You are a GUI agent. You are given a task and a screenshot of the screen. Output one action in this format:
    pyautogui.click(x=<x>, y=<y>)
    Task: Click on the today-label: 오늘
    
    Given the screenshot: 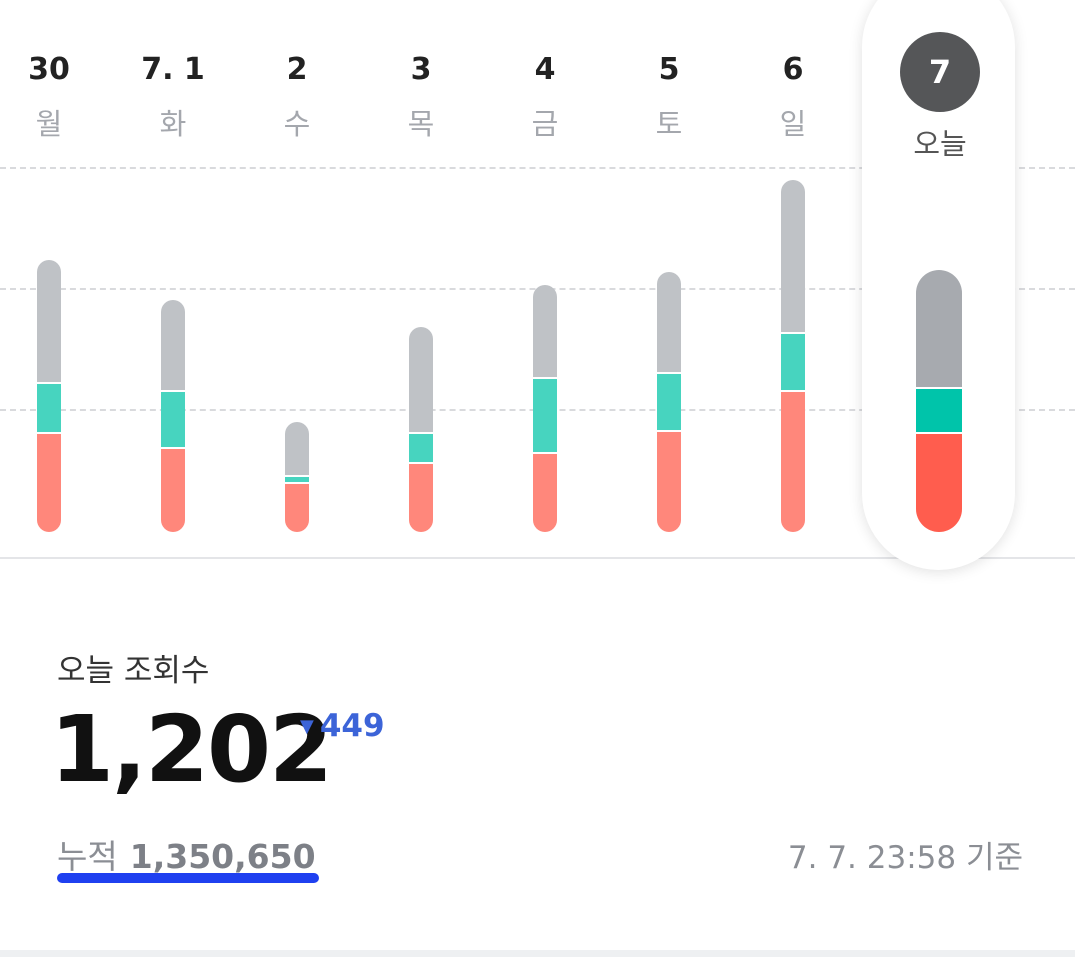 What is the action you would take?
    pyautogui.click(x=940, y=144)
    